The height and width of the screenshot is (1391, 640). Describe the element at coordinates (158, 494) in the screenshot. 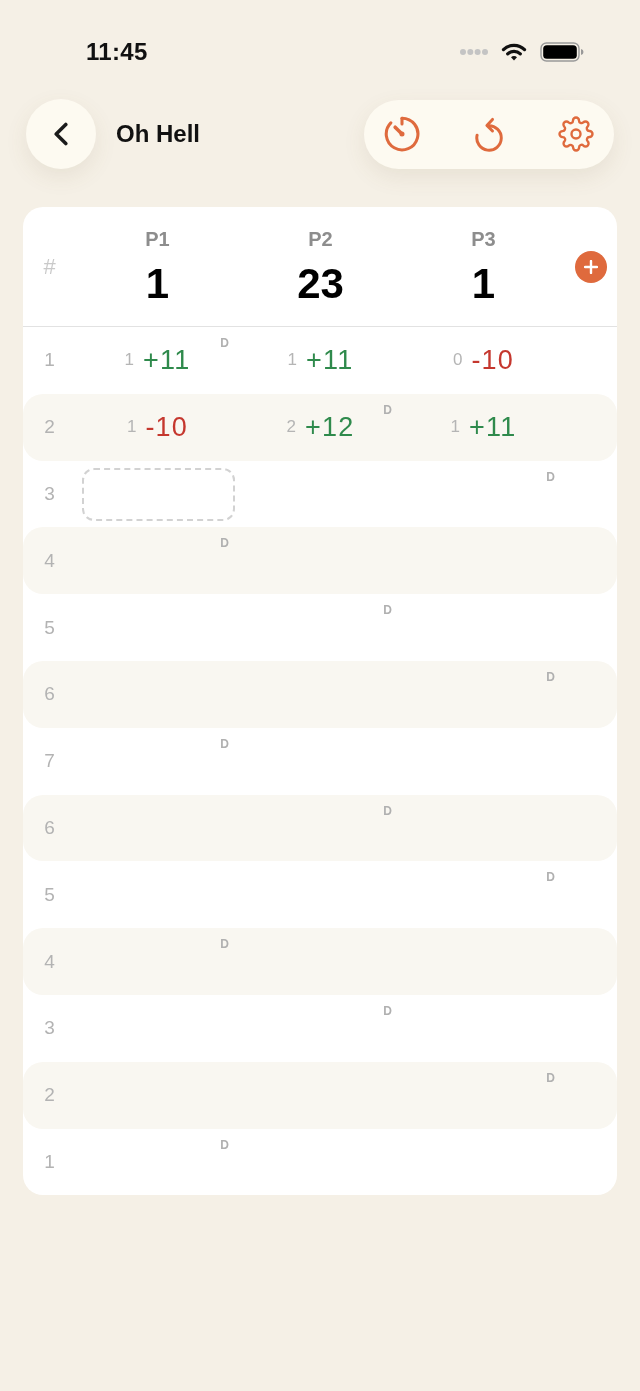

I see `score-input-field` at that location.